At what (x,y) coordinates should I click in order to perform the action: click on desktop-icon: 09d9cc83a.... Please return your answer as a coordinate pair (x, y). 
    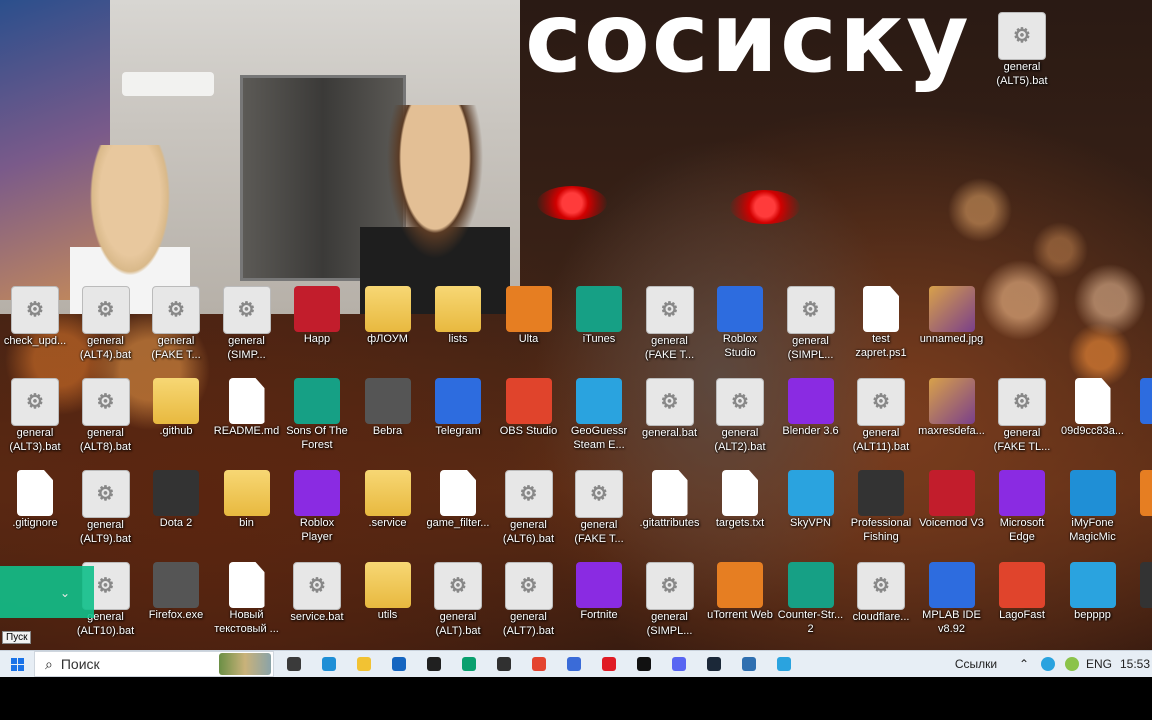
    Looking at the image, I should click on (1093, 423).